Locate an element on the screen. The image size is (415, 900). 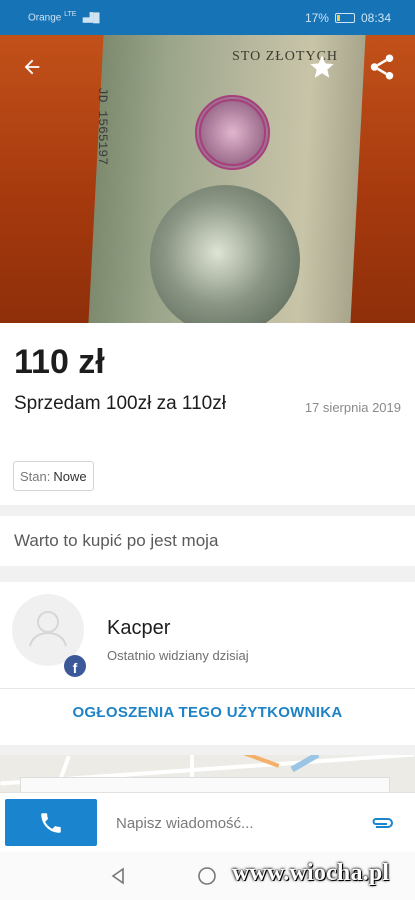
call-button is located at coordinates (51, 822).